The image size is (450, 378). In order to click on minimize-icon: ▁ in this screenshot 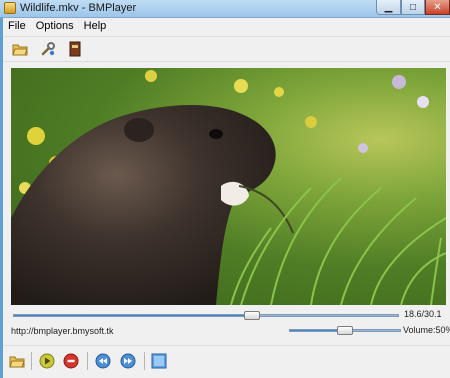, I will do `click(388, 7)`.